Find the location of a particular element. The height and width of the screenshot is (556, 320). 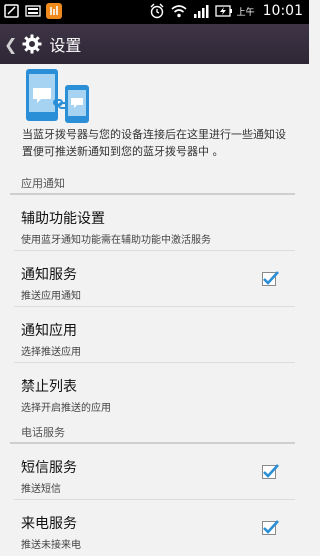

phone-link-illustration is located at coordinates (59, 96).